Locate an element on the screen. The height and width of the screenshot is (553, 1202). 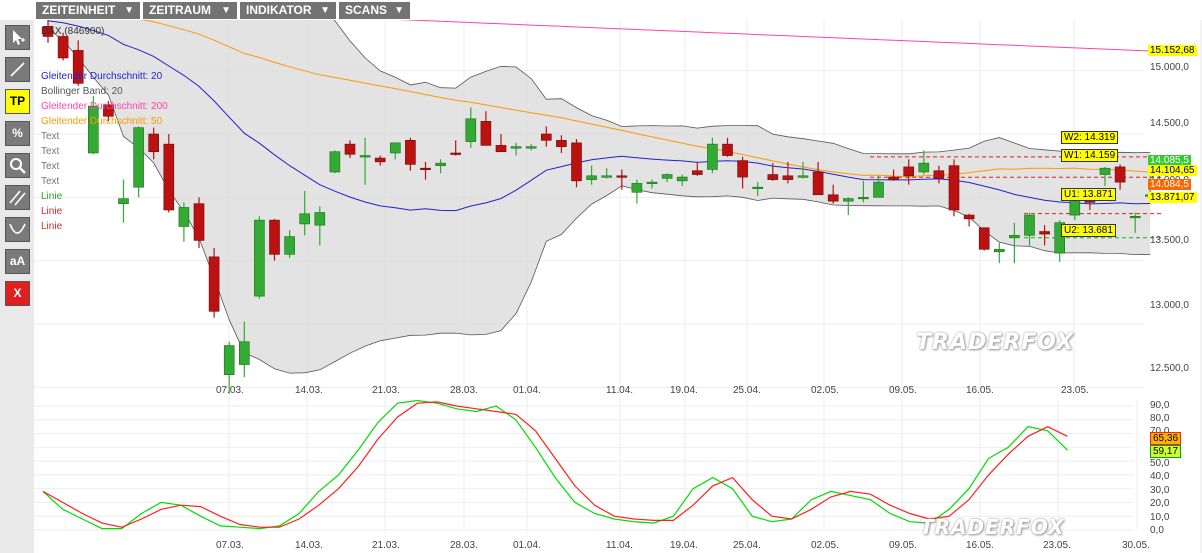
percent-tool-label: % is located at coordinates (17, 133).